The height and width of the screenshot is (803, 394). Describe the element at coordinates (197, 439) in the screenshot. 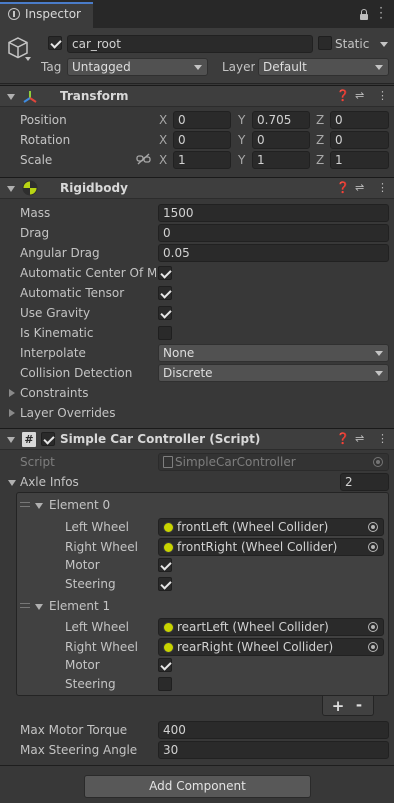

I see `script-header: # Simple Car Controller (Script) ❓ ⇌ ⋮` at that location.